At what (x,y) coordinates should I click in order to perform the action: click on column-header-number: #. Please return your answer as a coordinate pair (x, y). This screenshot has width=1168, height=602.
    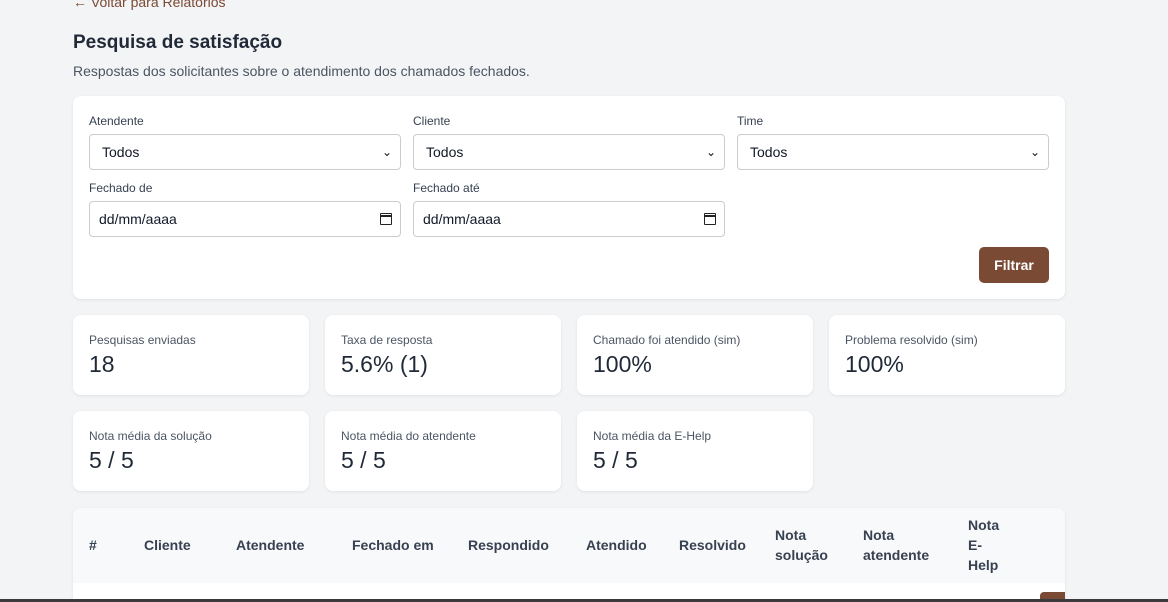
    Looking at the image, I should click on (93, 545).